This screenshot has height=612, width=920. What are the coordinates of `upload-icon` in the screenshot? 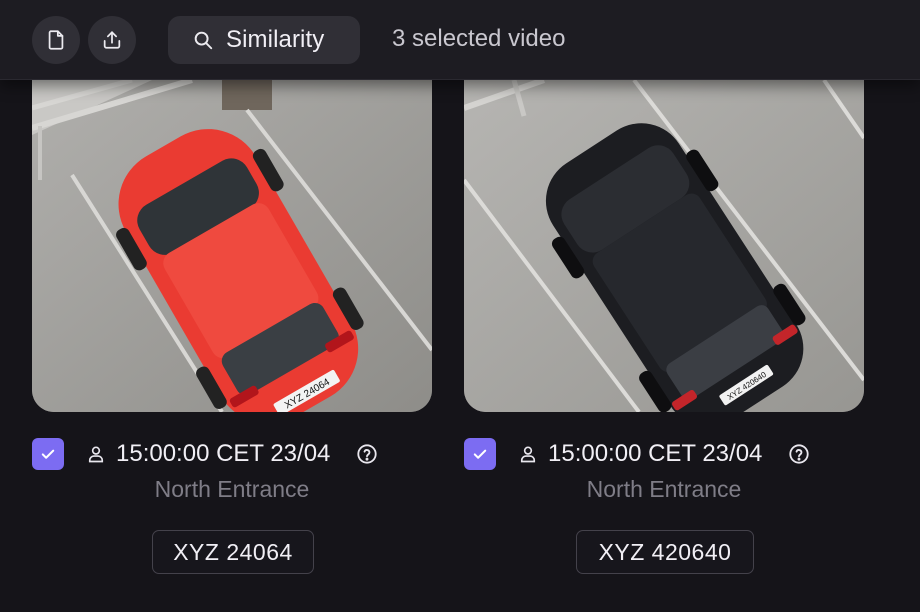 It's located at (112, 40).